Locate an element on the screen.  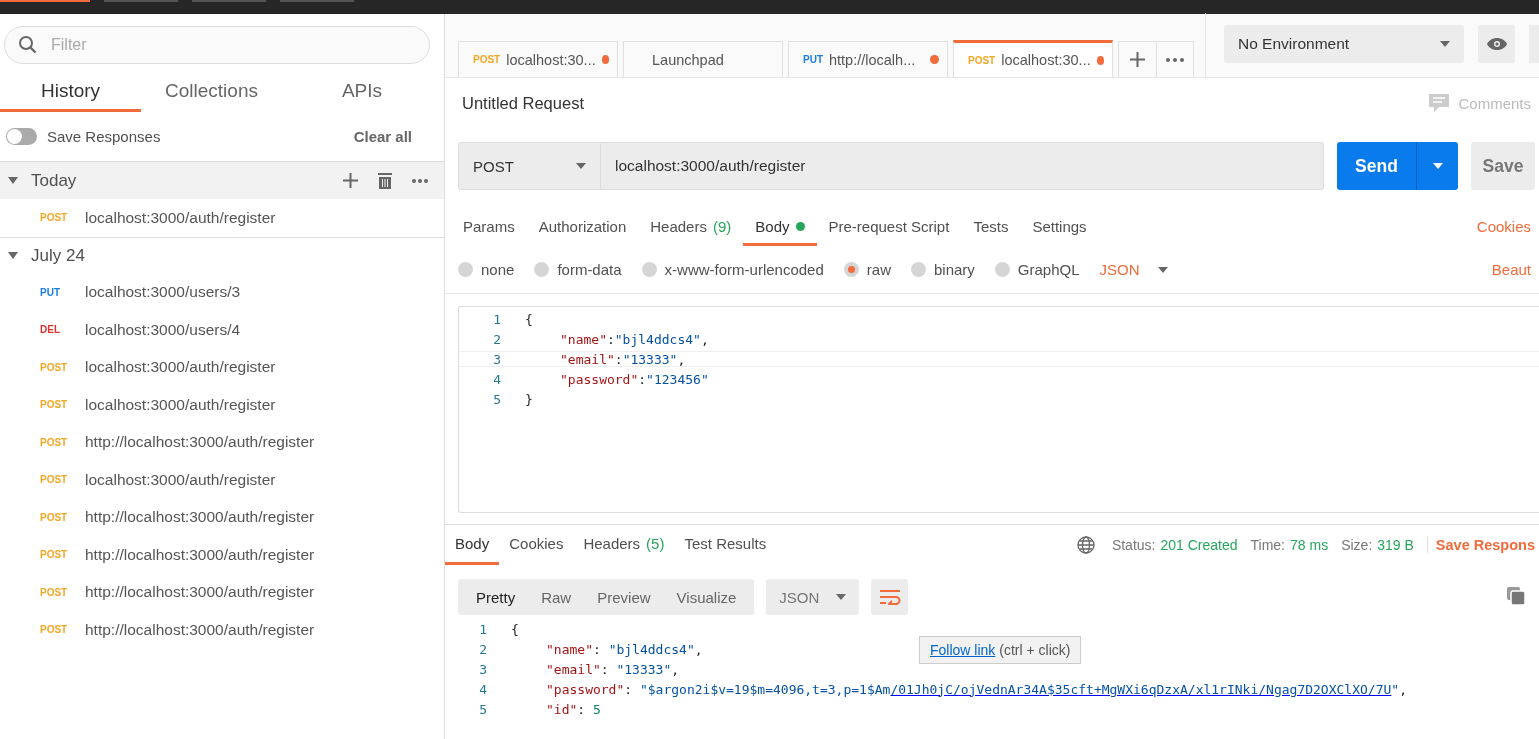
sidebar-tab: Collections is located at coordinates (211, 92).